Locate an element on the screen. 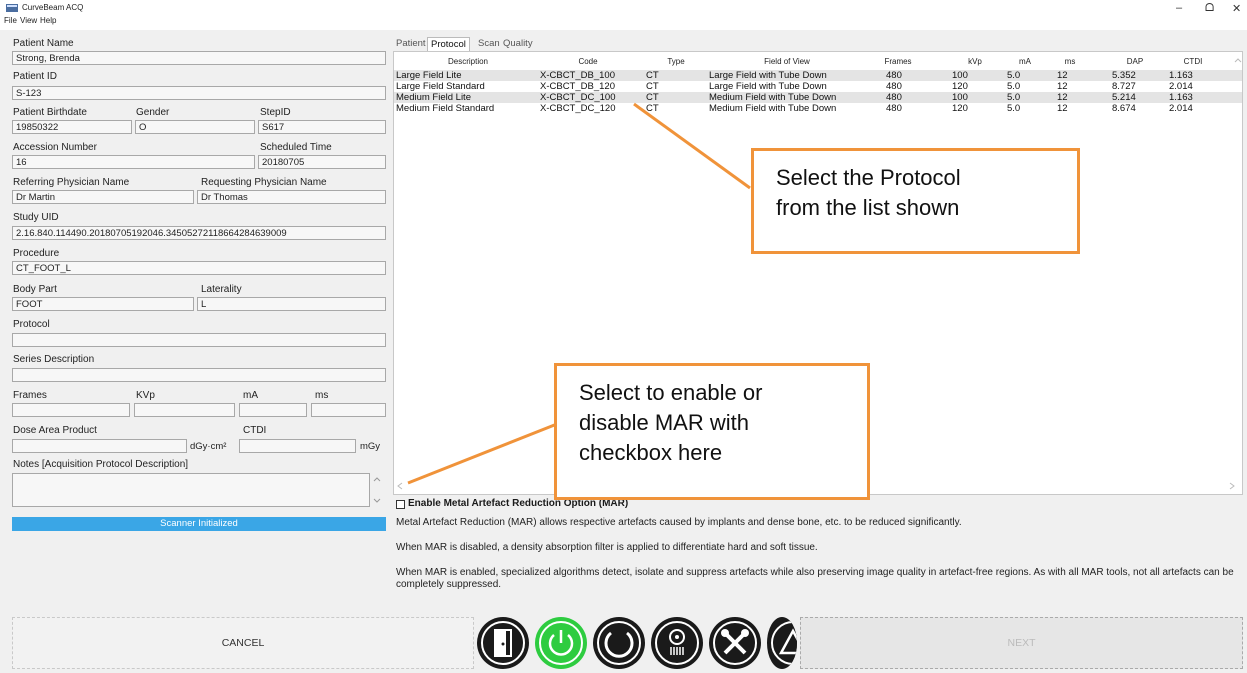 This screenshot has width=1247, height=673. frames-field is located at coordinates (71, 410).